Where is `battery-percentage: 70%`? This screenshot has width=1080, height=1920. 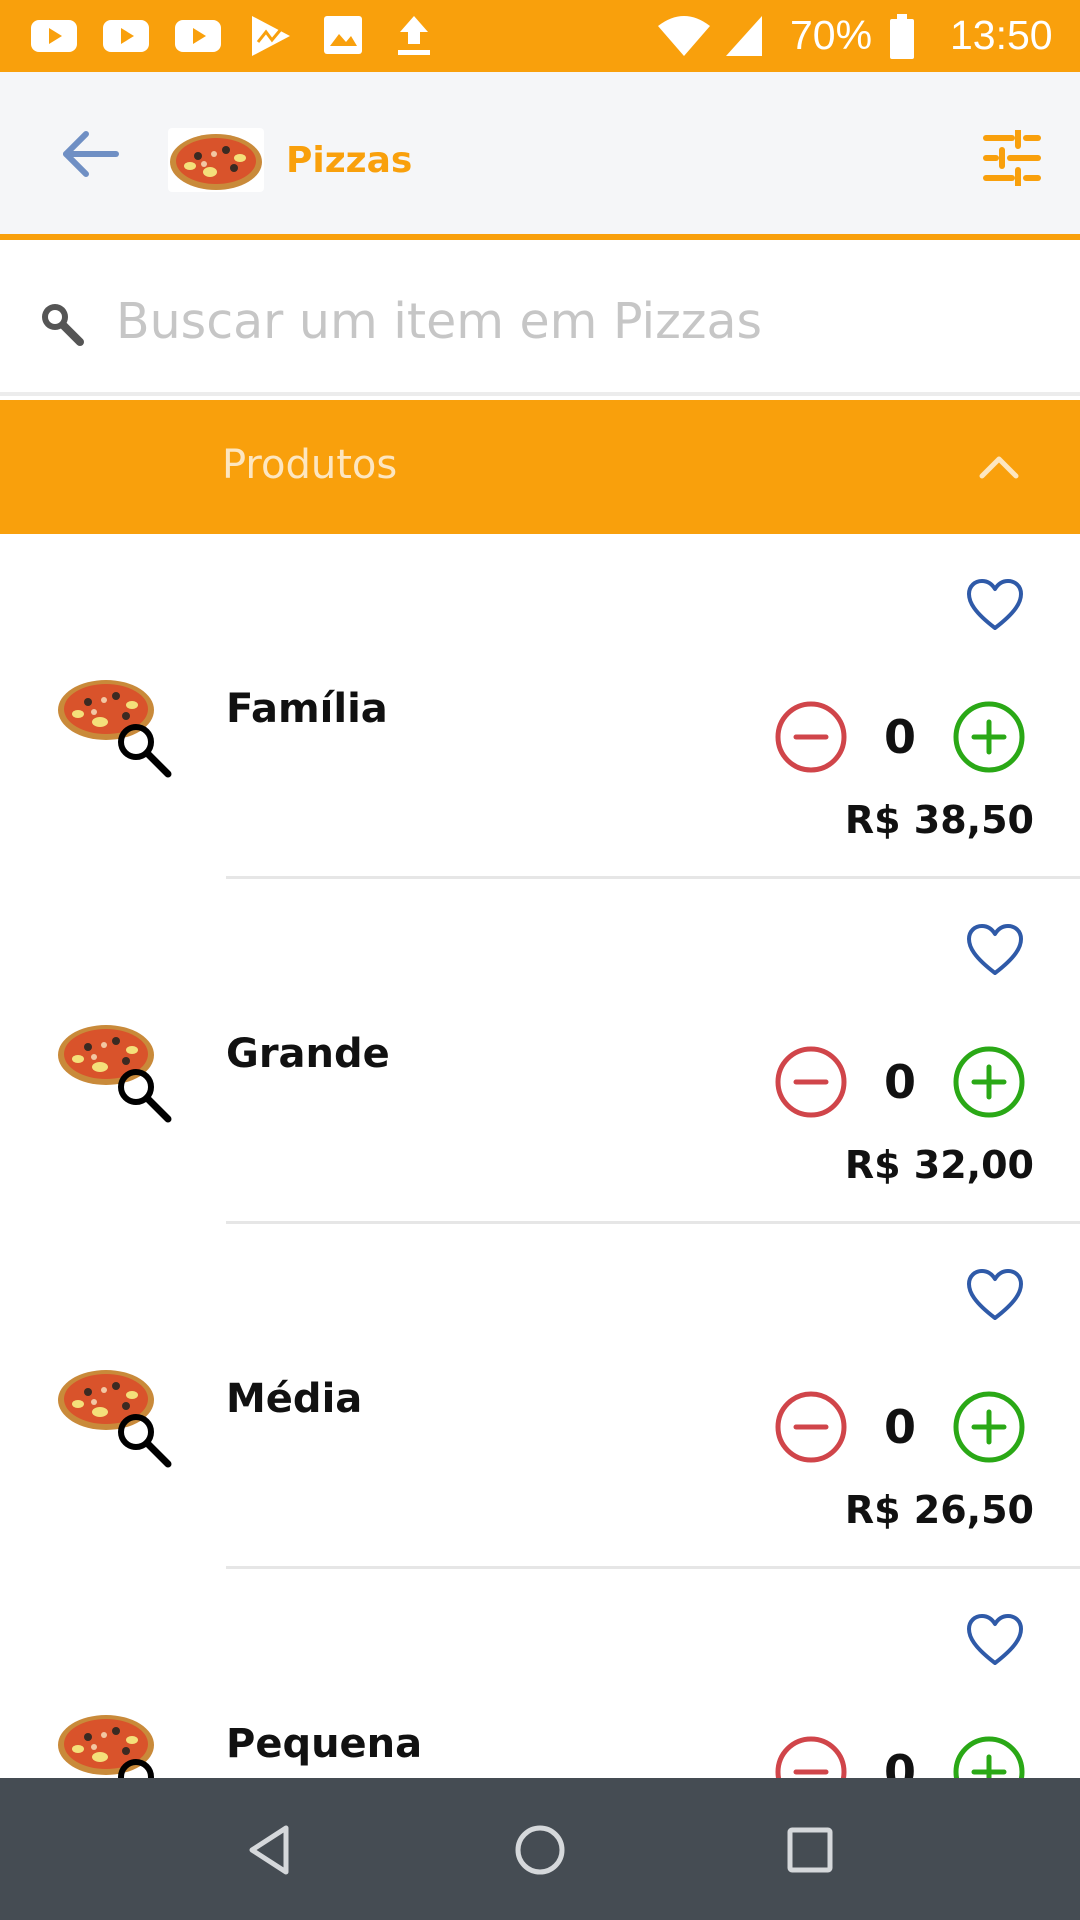 battery-percentage: 70% is located at coordinates (831, 35).